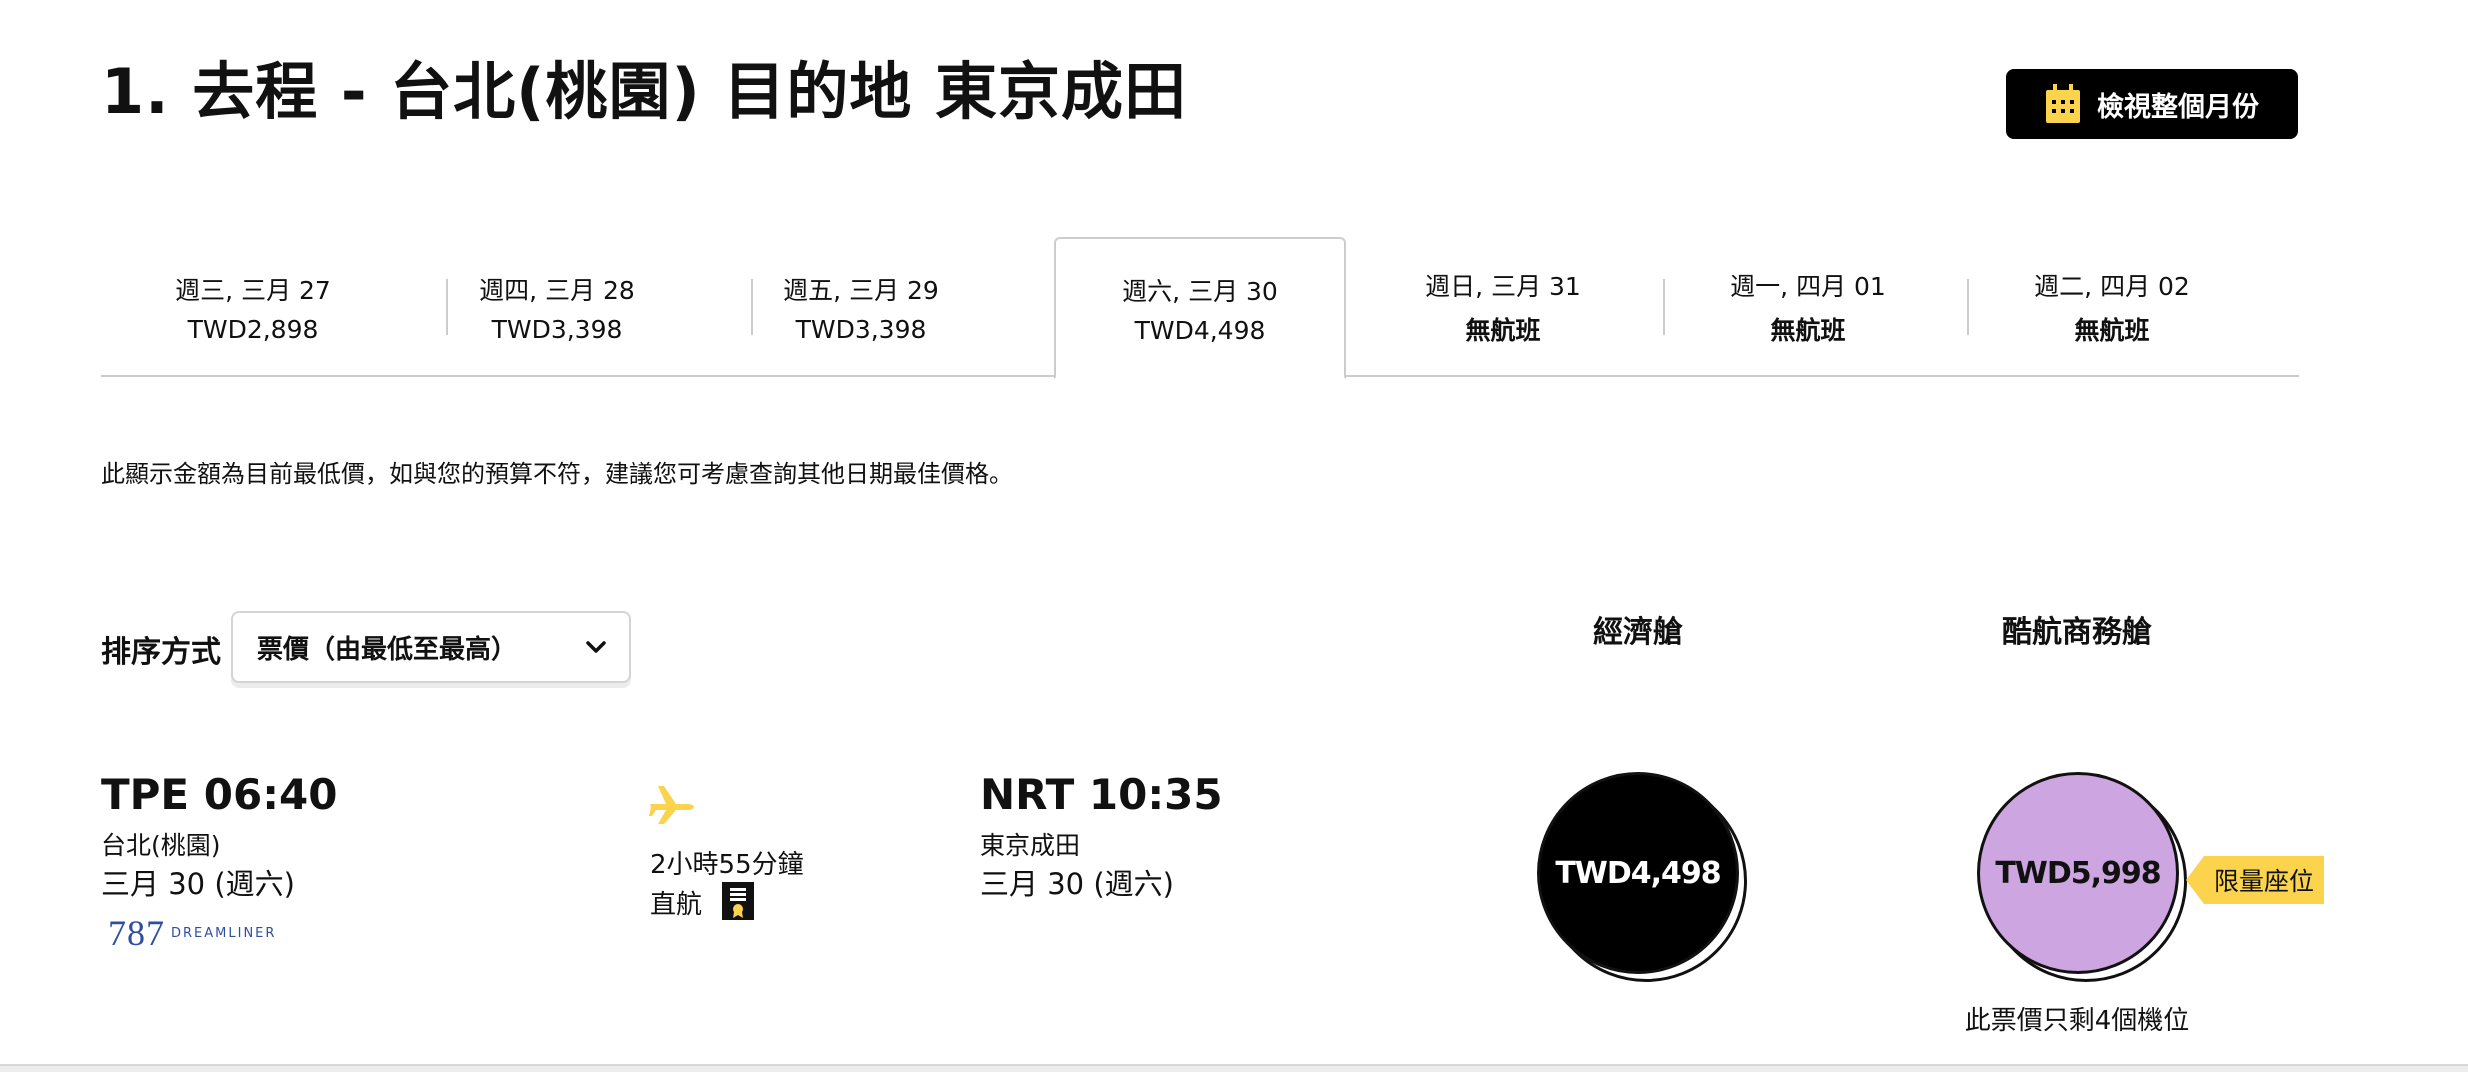  What do you see at coordinates (644, 91) in the screenshot?
I see `page-title: 1. 去程 - 台北(桃園) 目的地 東京成田` at bounding box center [644, 91].